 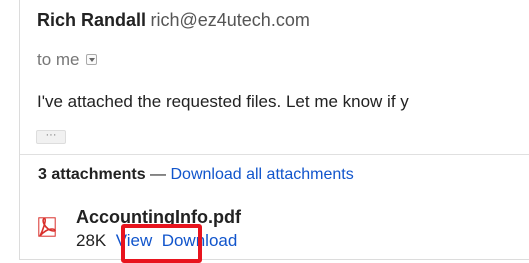 What do you see at coordinates (92, 174) in the screenshot?
I see `attachments-count: 3 attachments` at bounding box center [92, 174].